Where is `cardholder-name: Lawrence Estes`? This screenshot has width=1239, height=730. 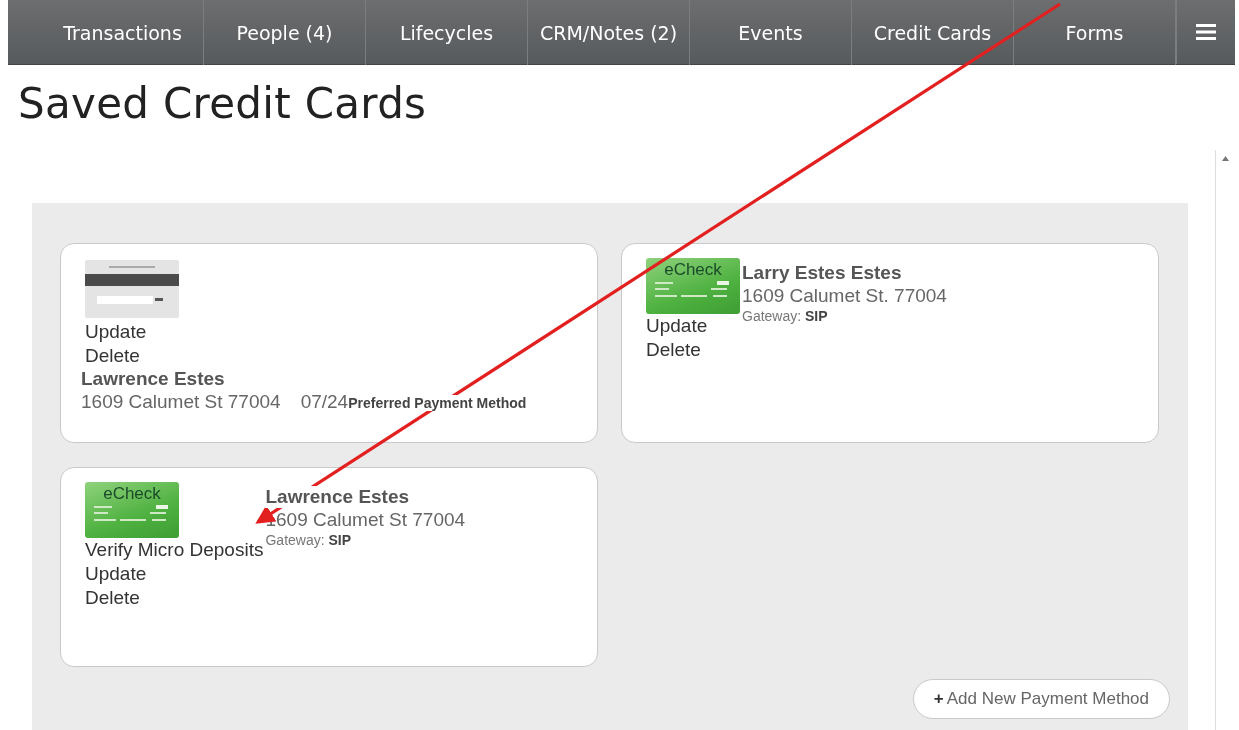 cardholder-name: Lawrence Estes is located at coordinates (337, 497).